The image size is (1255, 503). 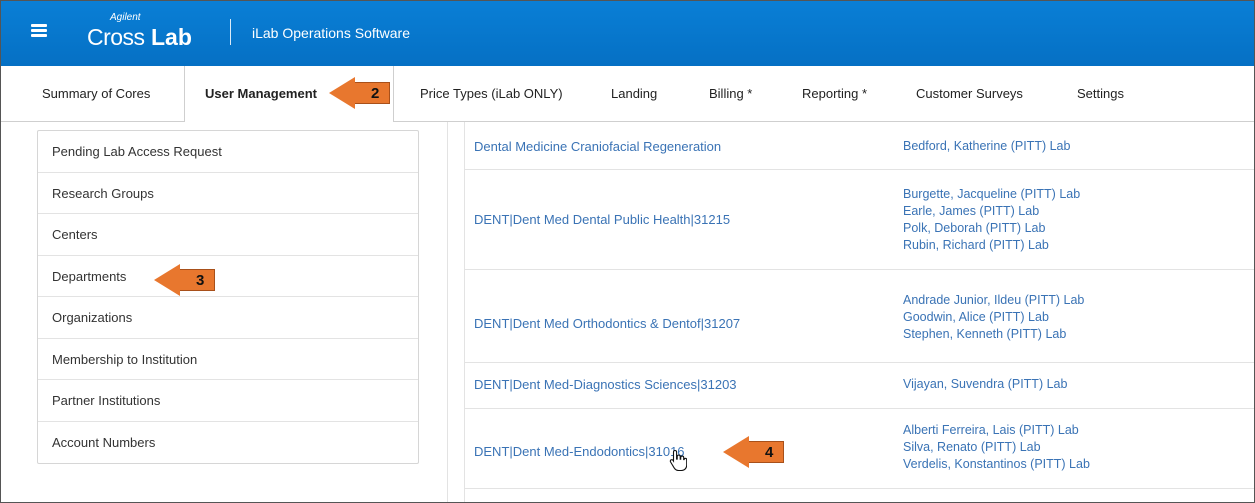 I want to click on department-link: DENT|Dent Med Dental Public Health|31215, so click(x=602, y=219).